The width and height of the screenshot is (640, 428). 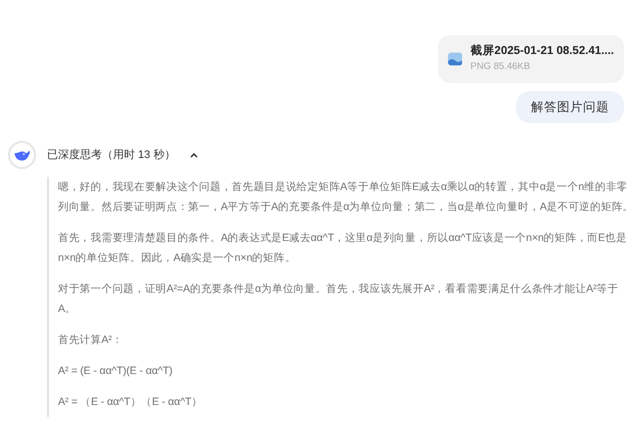 What do you see at coordinates (111, 155) in the screenshot?
I see `thinking-status: 已深度思考（用时 13 秒）` at bounding box center [111, 155].